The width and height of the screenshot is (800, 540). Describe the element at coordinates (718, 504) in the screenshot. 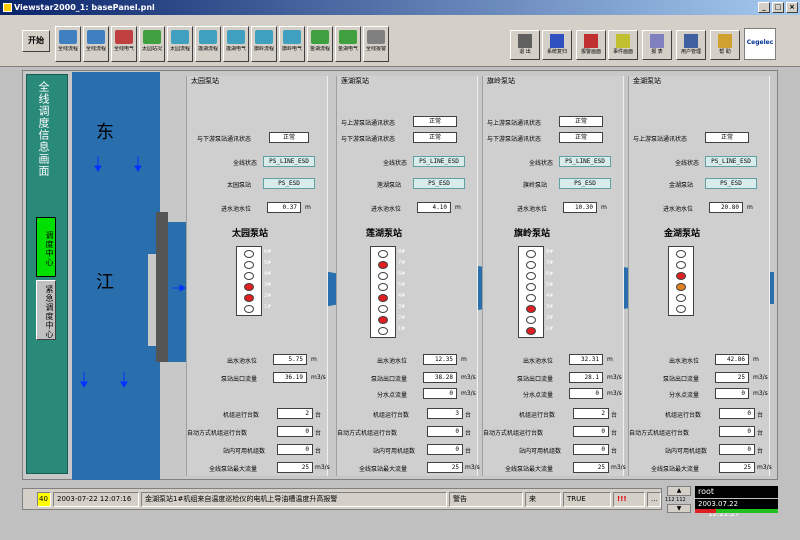

I see `clock-date: 2003.07.22` at that location.